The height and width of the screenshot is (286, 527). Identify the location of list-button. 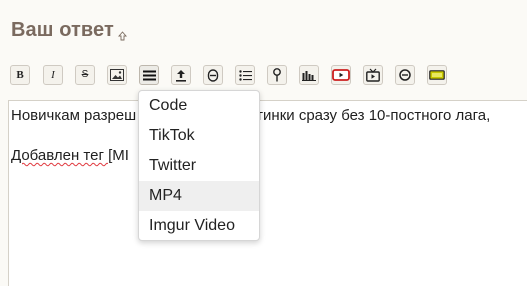
(245, 75).